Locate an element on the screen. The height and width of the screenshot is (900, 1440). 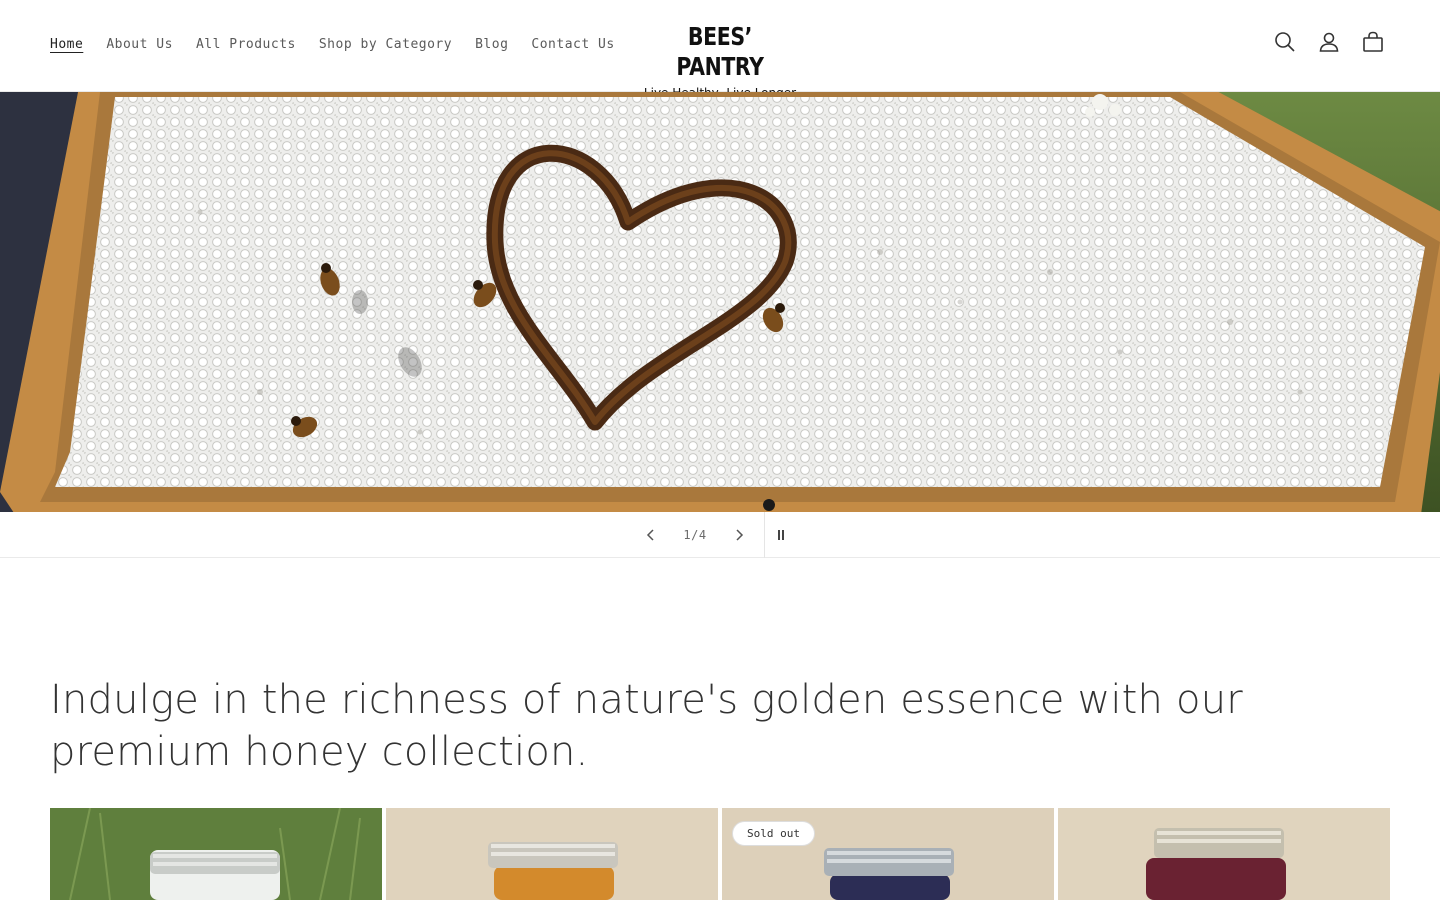
account-icon is located at coordinates (1329, 42).